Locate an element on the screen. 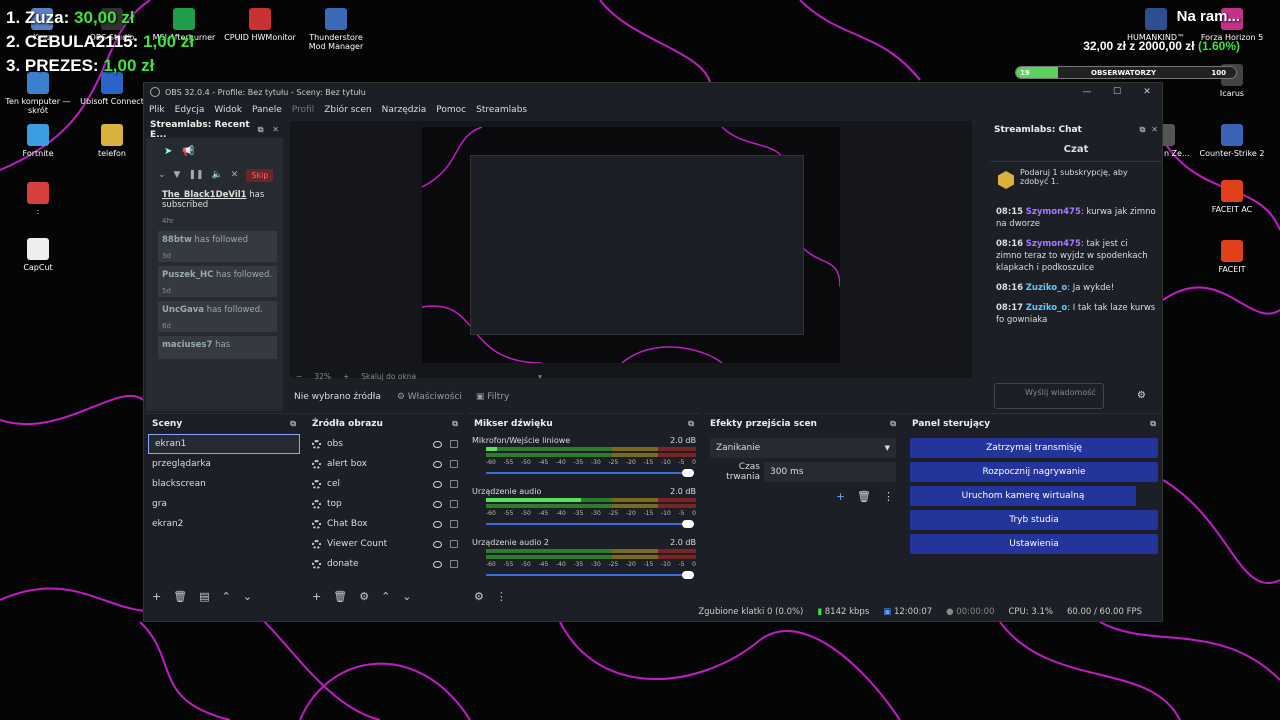 Image resolution: width=1280 pixels, height=720 pixels. scene-item: ekran2 is located at coordinates (224, 524).